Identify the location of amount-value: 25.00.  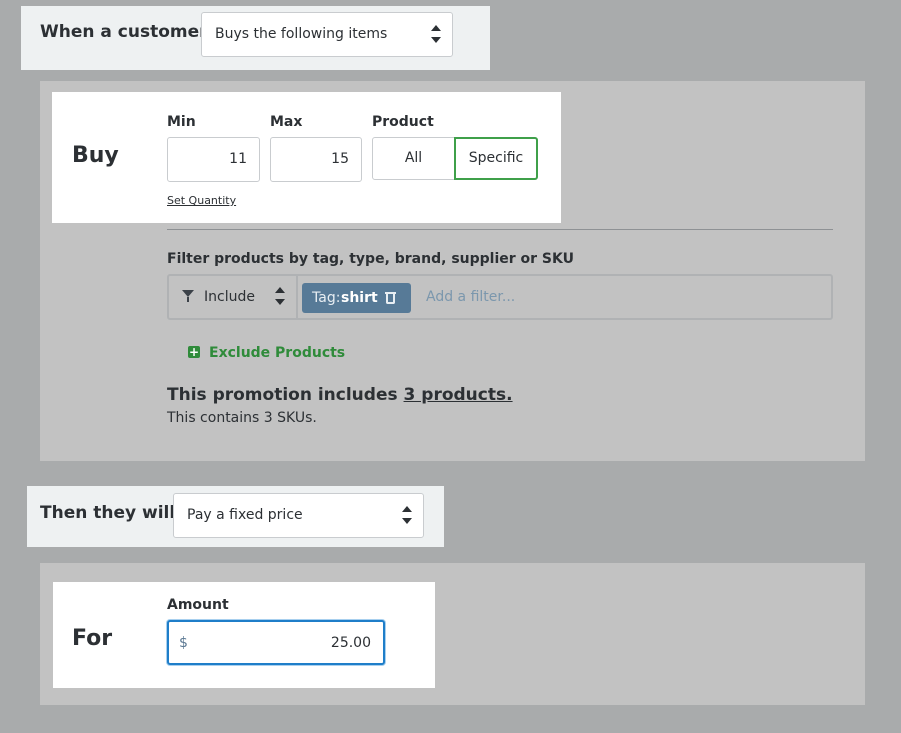
(350, 643).